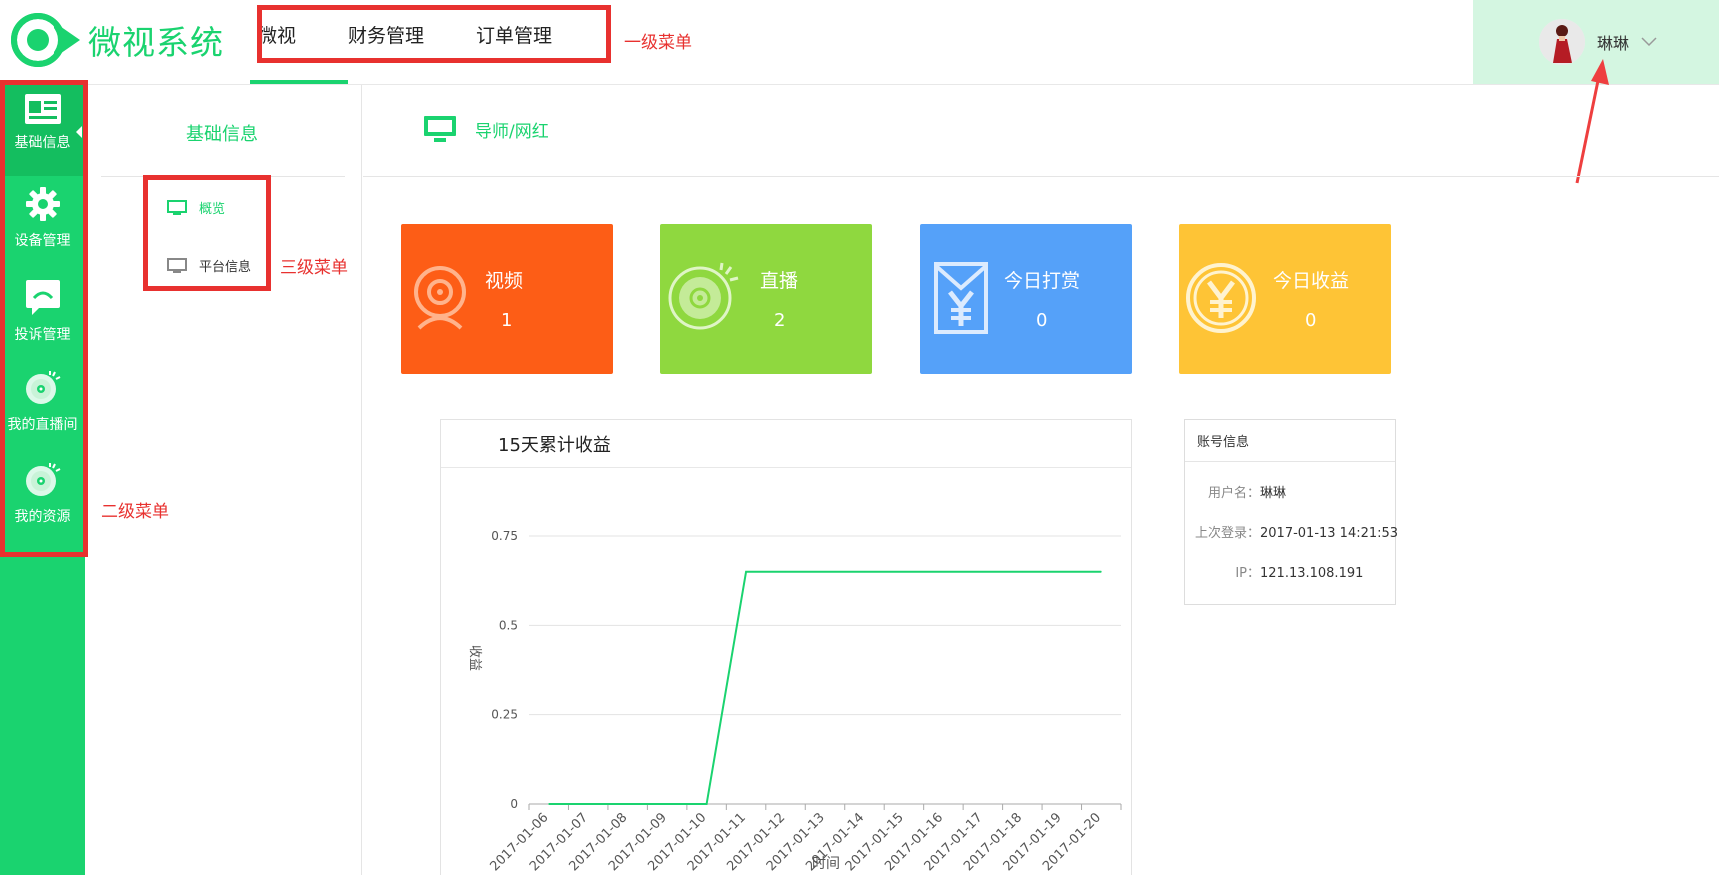 The image size is (1719, 875). Describe the element at coordinates (1026, 299) in the screenshot. I see `stat-card-today-tips: 今日打赏 0` at that location.